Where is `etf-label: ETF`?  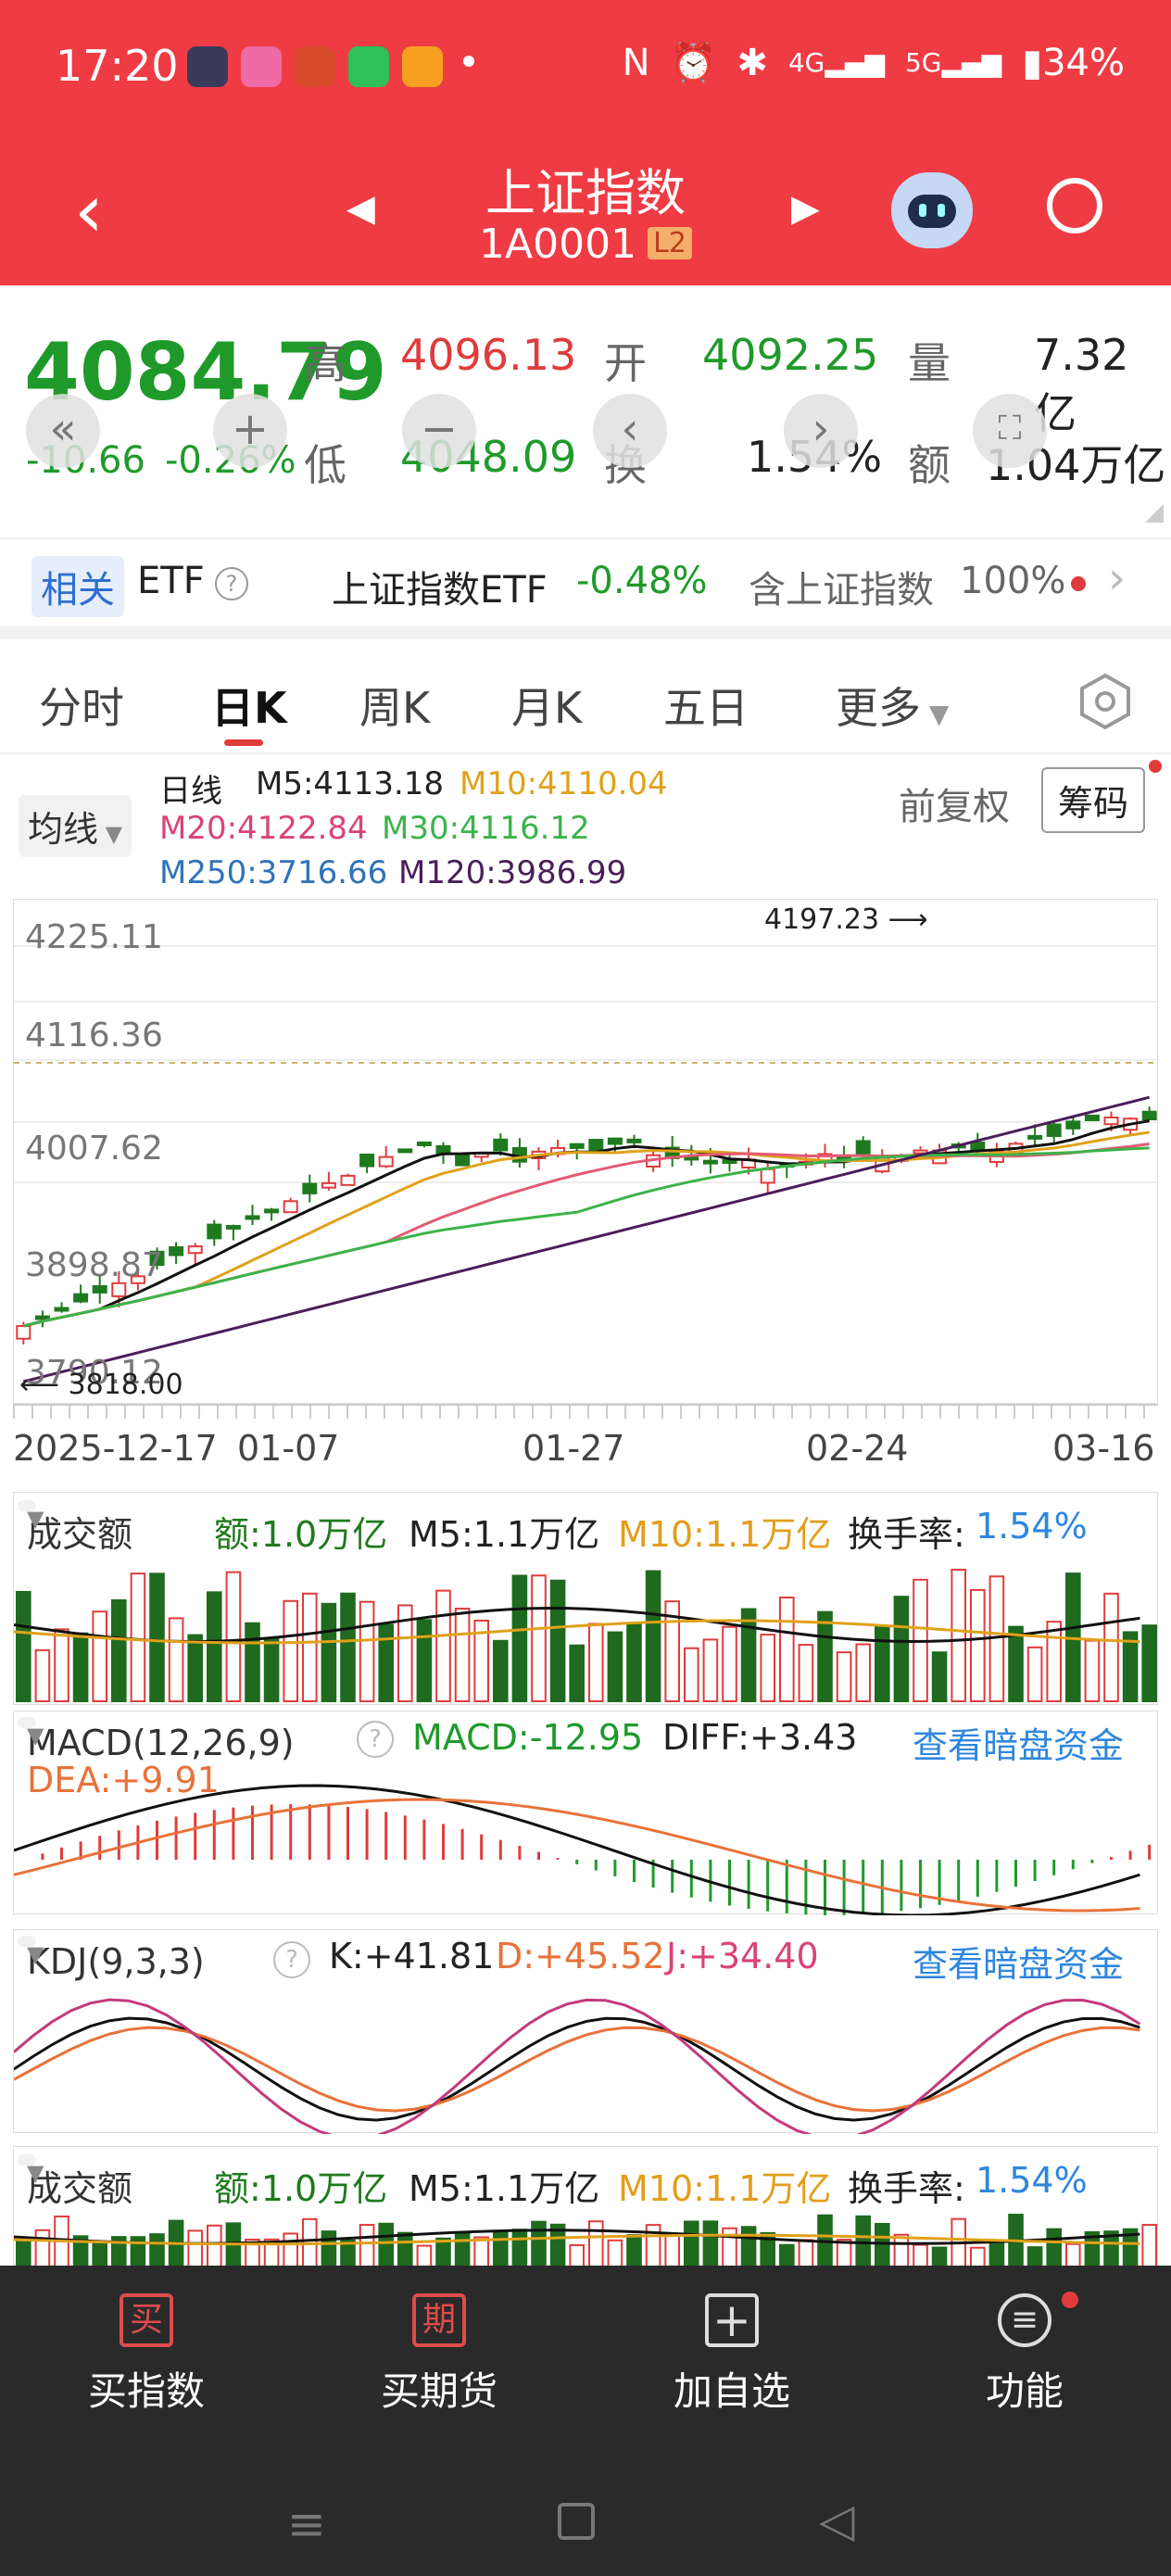 etf-label: ETF is located at coordinates (171, 581).